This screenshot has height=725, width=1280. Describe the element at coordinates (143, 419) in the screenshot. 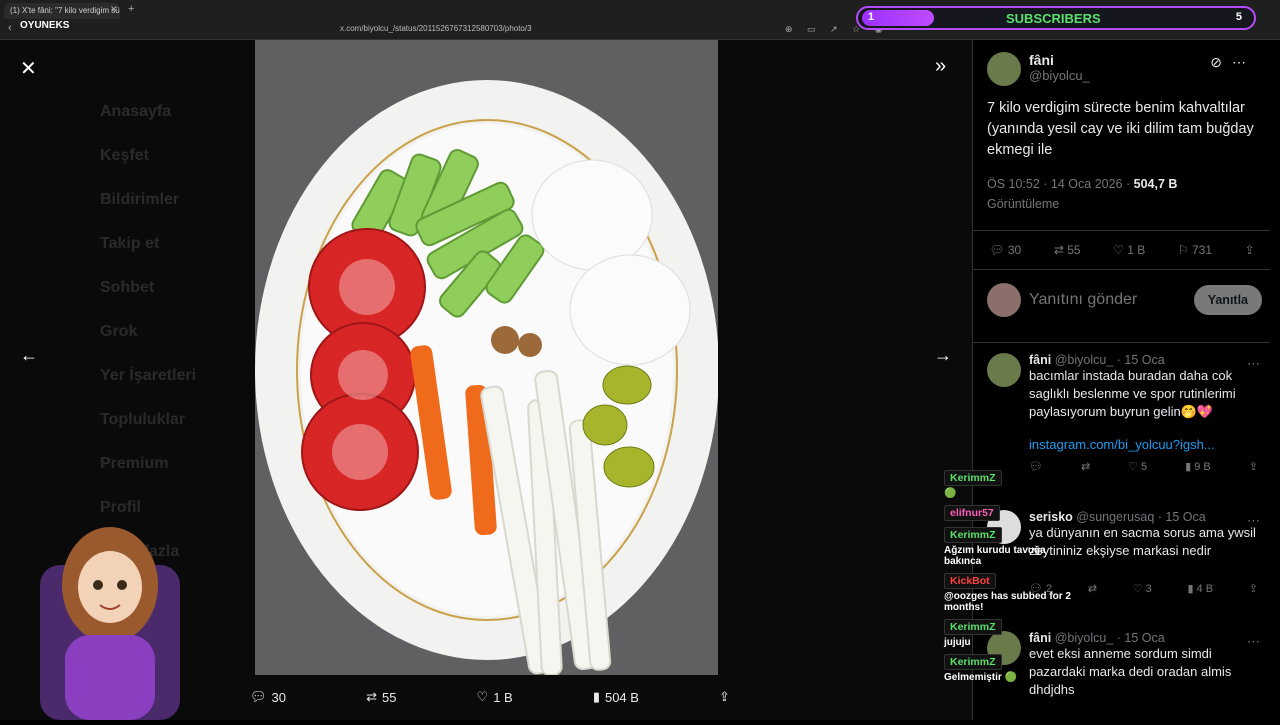

I see `bg-nav-item: Topluluklar` at that location.